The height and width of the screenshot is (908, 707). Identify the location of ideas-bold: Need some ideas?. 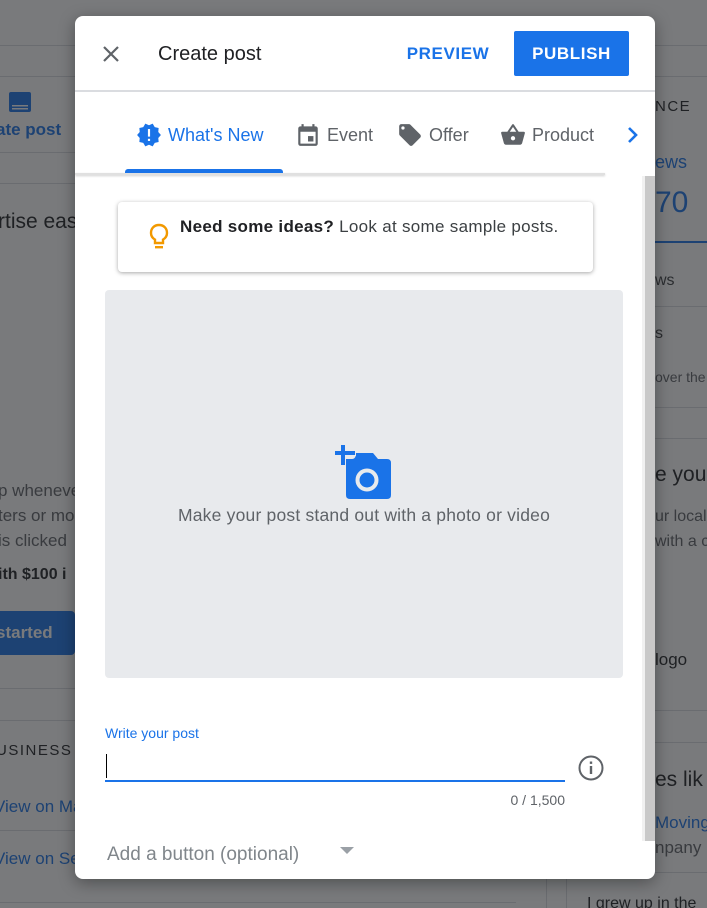
(257, 226).